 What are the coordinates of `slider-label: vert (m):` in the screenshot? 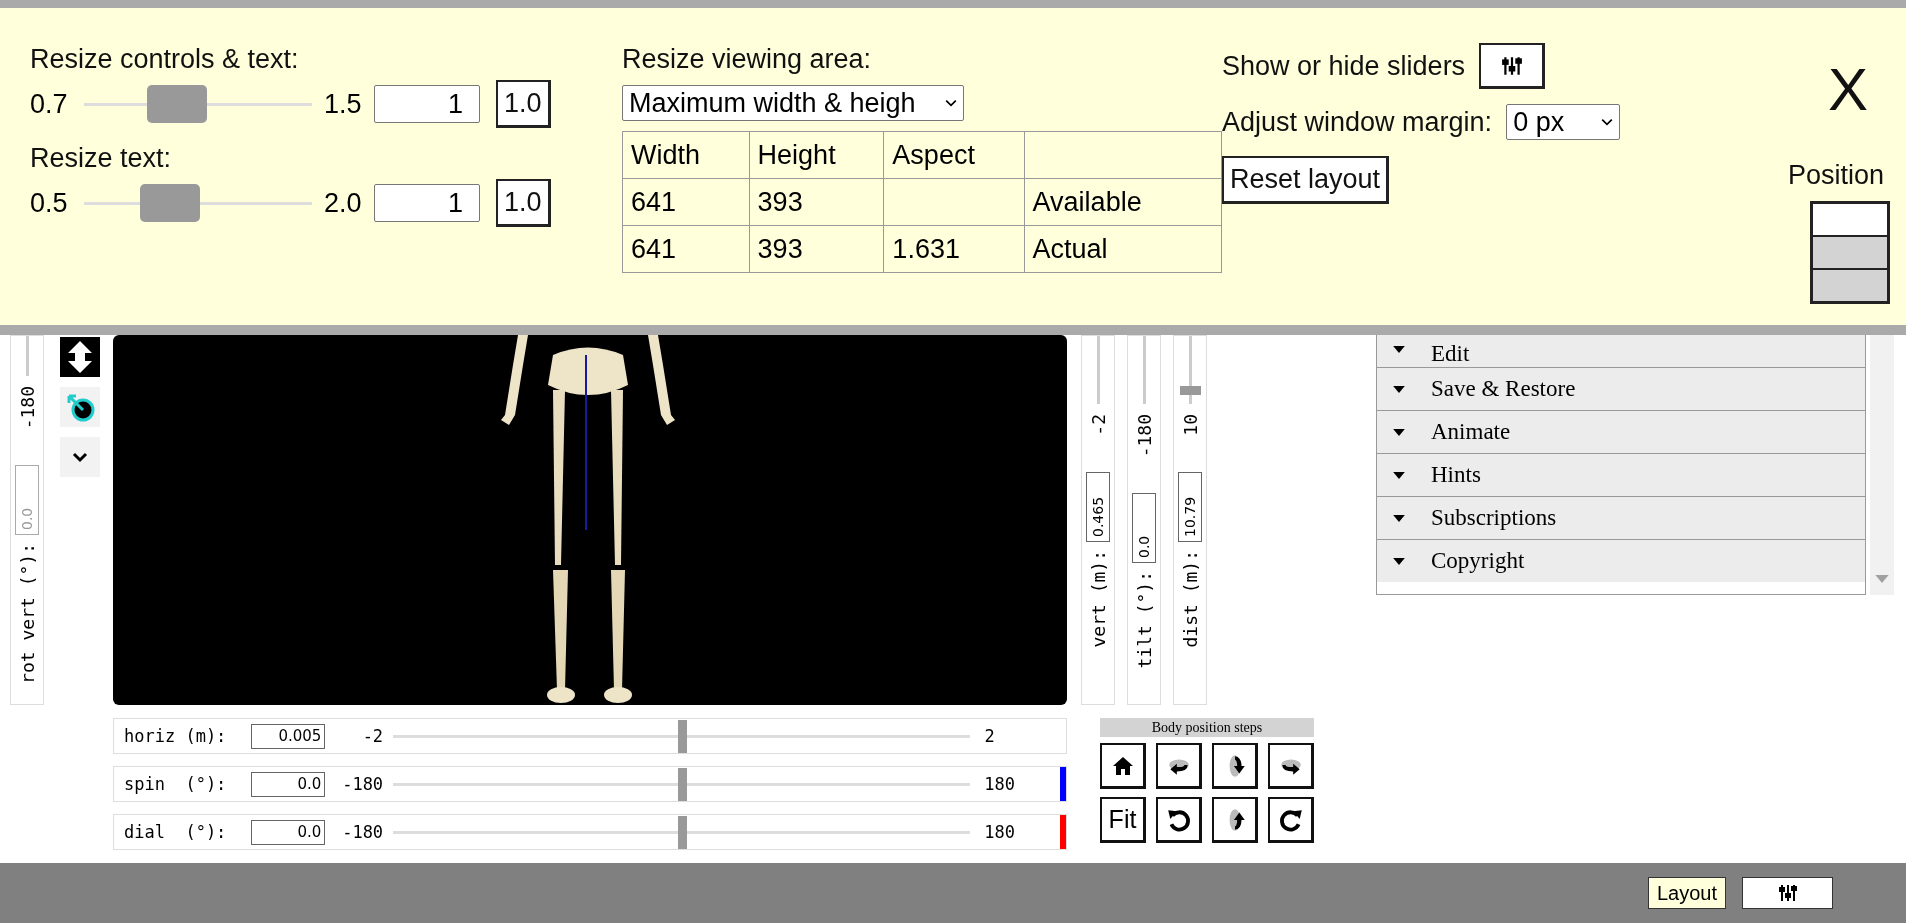 It's located at (1098, 598).